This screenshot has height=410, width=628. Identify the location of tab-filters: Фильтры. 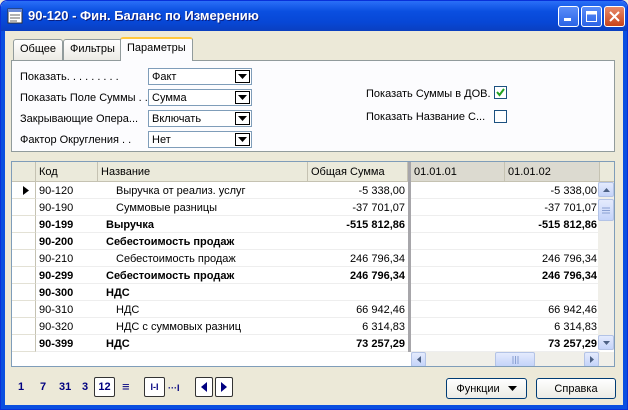
(92, 49).